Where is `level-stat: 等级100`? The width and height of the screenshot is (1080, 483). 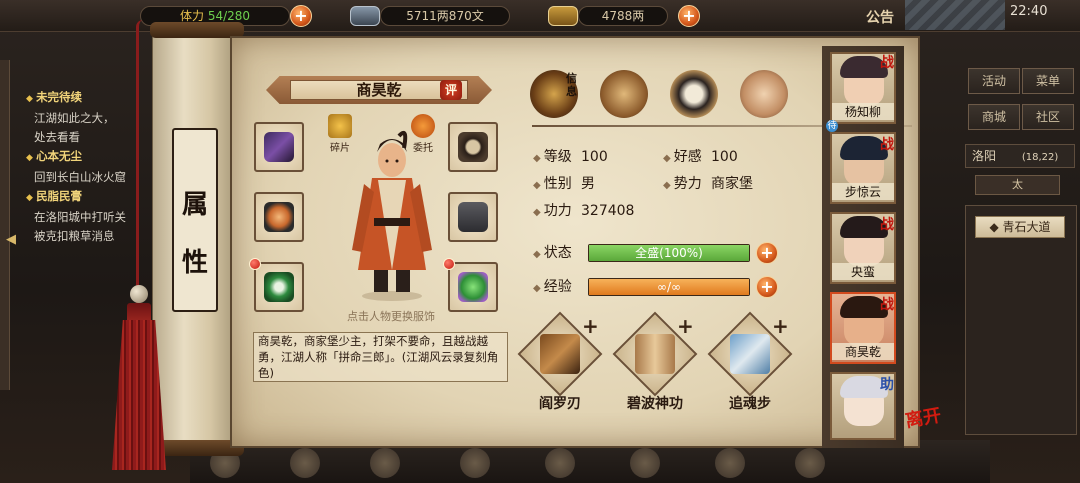 level-stat: 等级100 is located at coordinates (570, 157).